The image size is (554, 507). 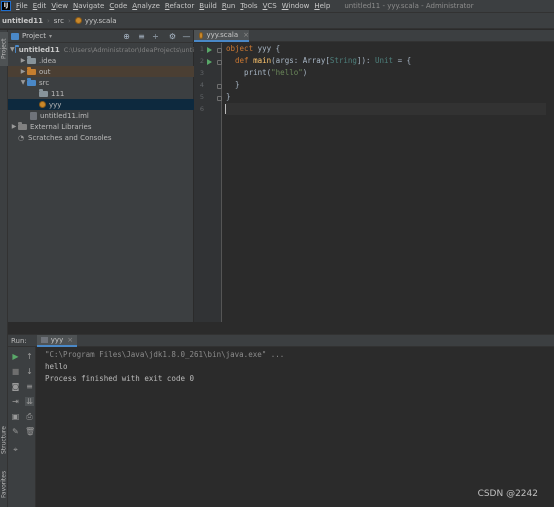 What do you see at coordinates (59, 6) in the screenshot?
I see `menu-view: View` at bounding box center [59, 6].